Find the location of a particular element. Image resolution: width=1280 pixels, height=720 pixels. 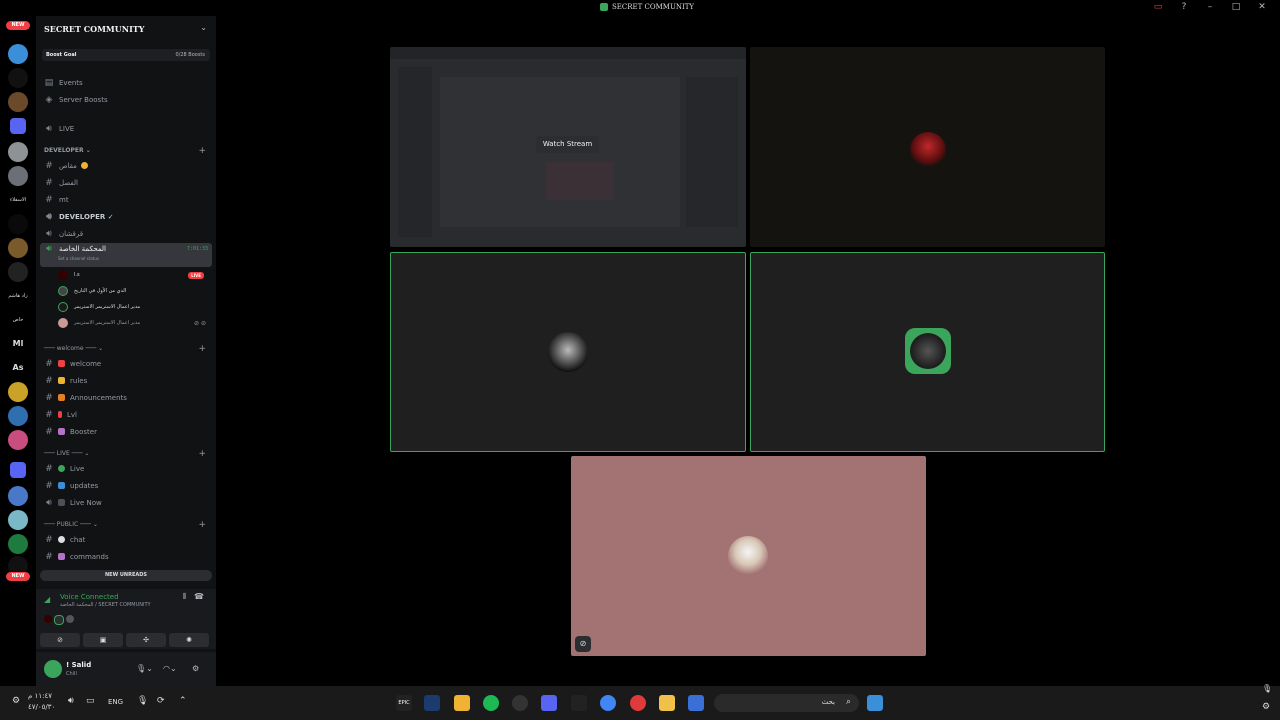

clock-time: ١١:٤٧ م is located at coordinates (40, 696).